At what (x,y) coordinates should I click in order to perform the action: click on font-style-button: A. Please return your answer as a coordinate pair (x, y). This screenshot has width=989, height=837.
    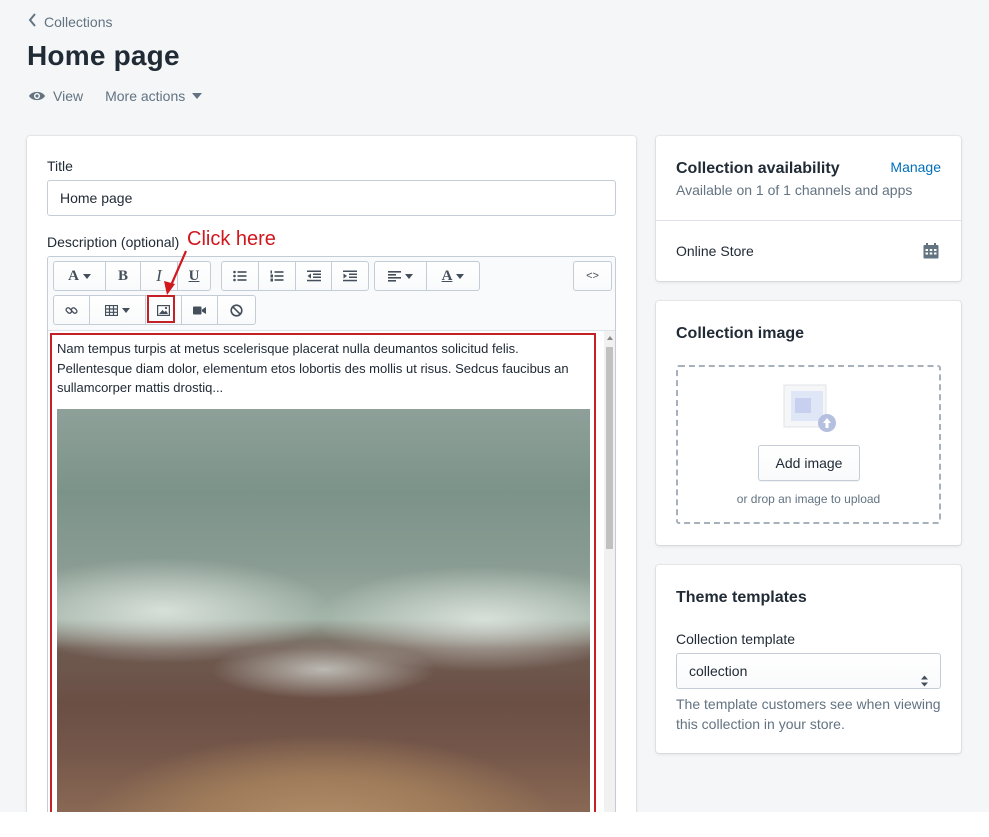
    Looking at the image, I should click on (80, 276).